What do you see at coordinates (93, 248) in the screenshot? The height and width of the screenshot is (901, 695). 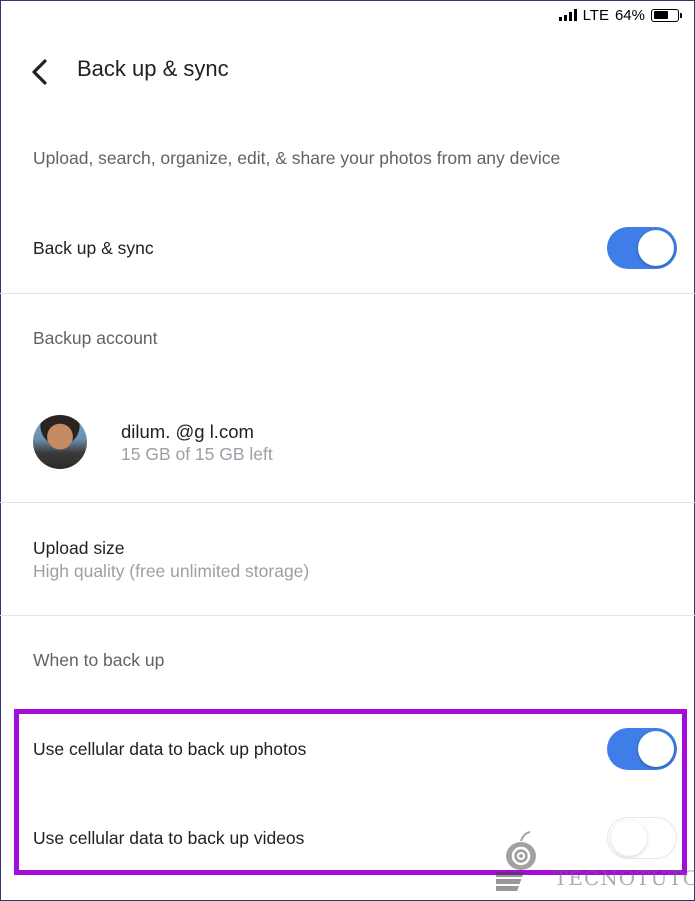 I see `backup-sync-label: Back up & sync` at bounding box center [93, 248].